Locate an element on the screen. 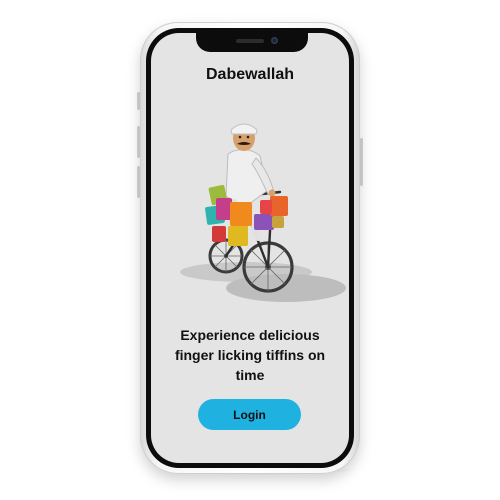  right-eye is located at coordinates (248, 137).